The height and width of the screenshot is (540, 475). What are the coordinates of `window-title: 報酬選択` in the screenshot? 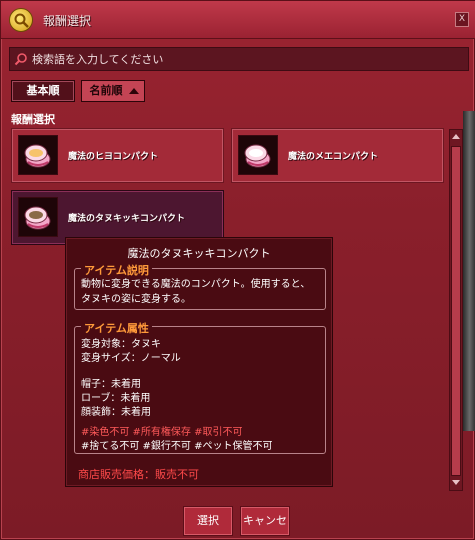 It's located at (67, 21).